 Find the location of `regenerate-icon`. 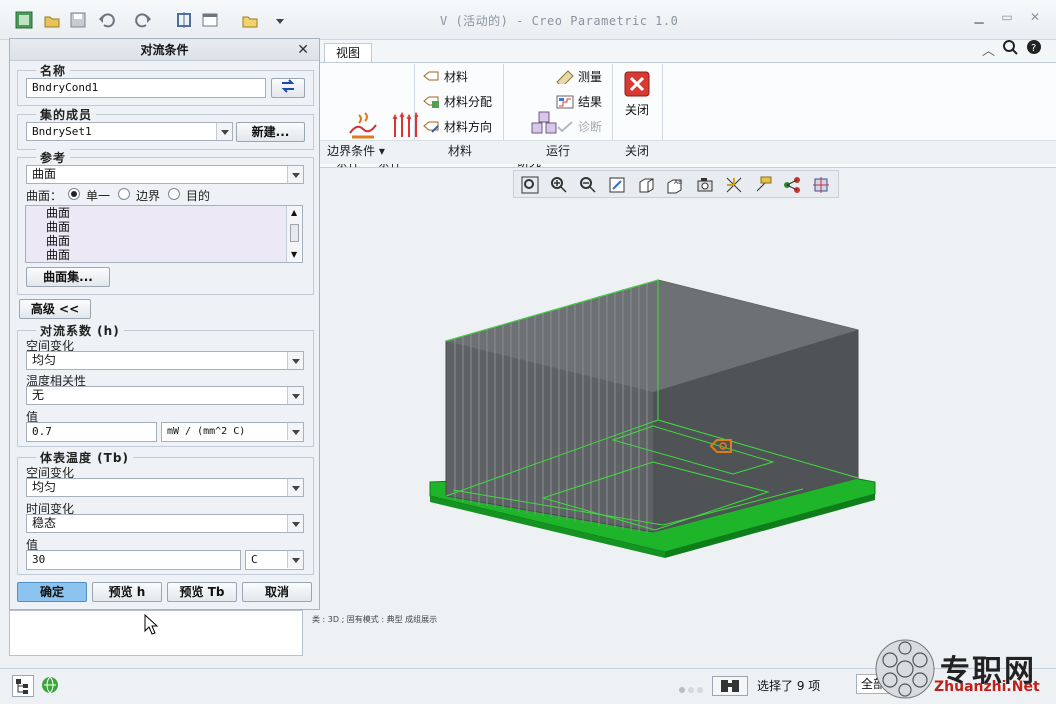

regenerate-icon is located at coordinates (184, 20).